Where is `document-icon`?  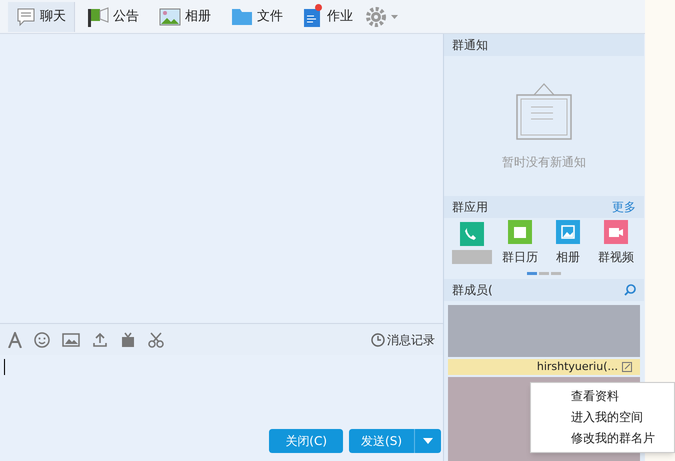
document-icon is located at coordinates (313, 16).